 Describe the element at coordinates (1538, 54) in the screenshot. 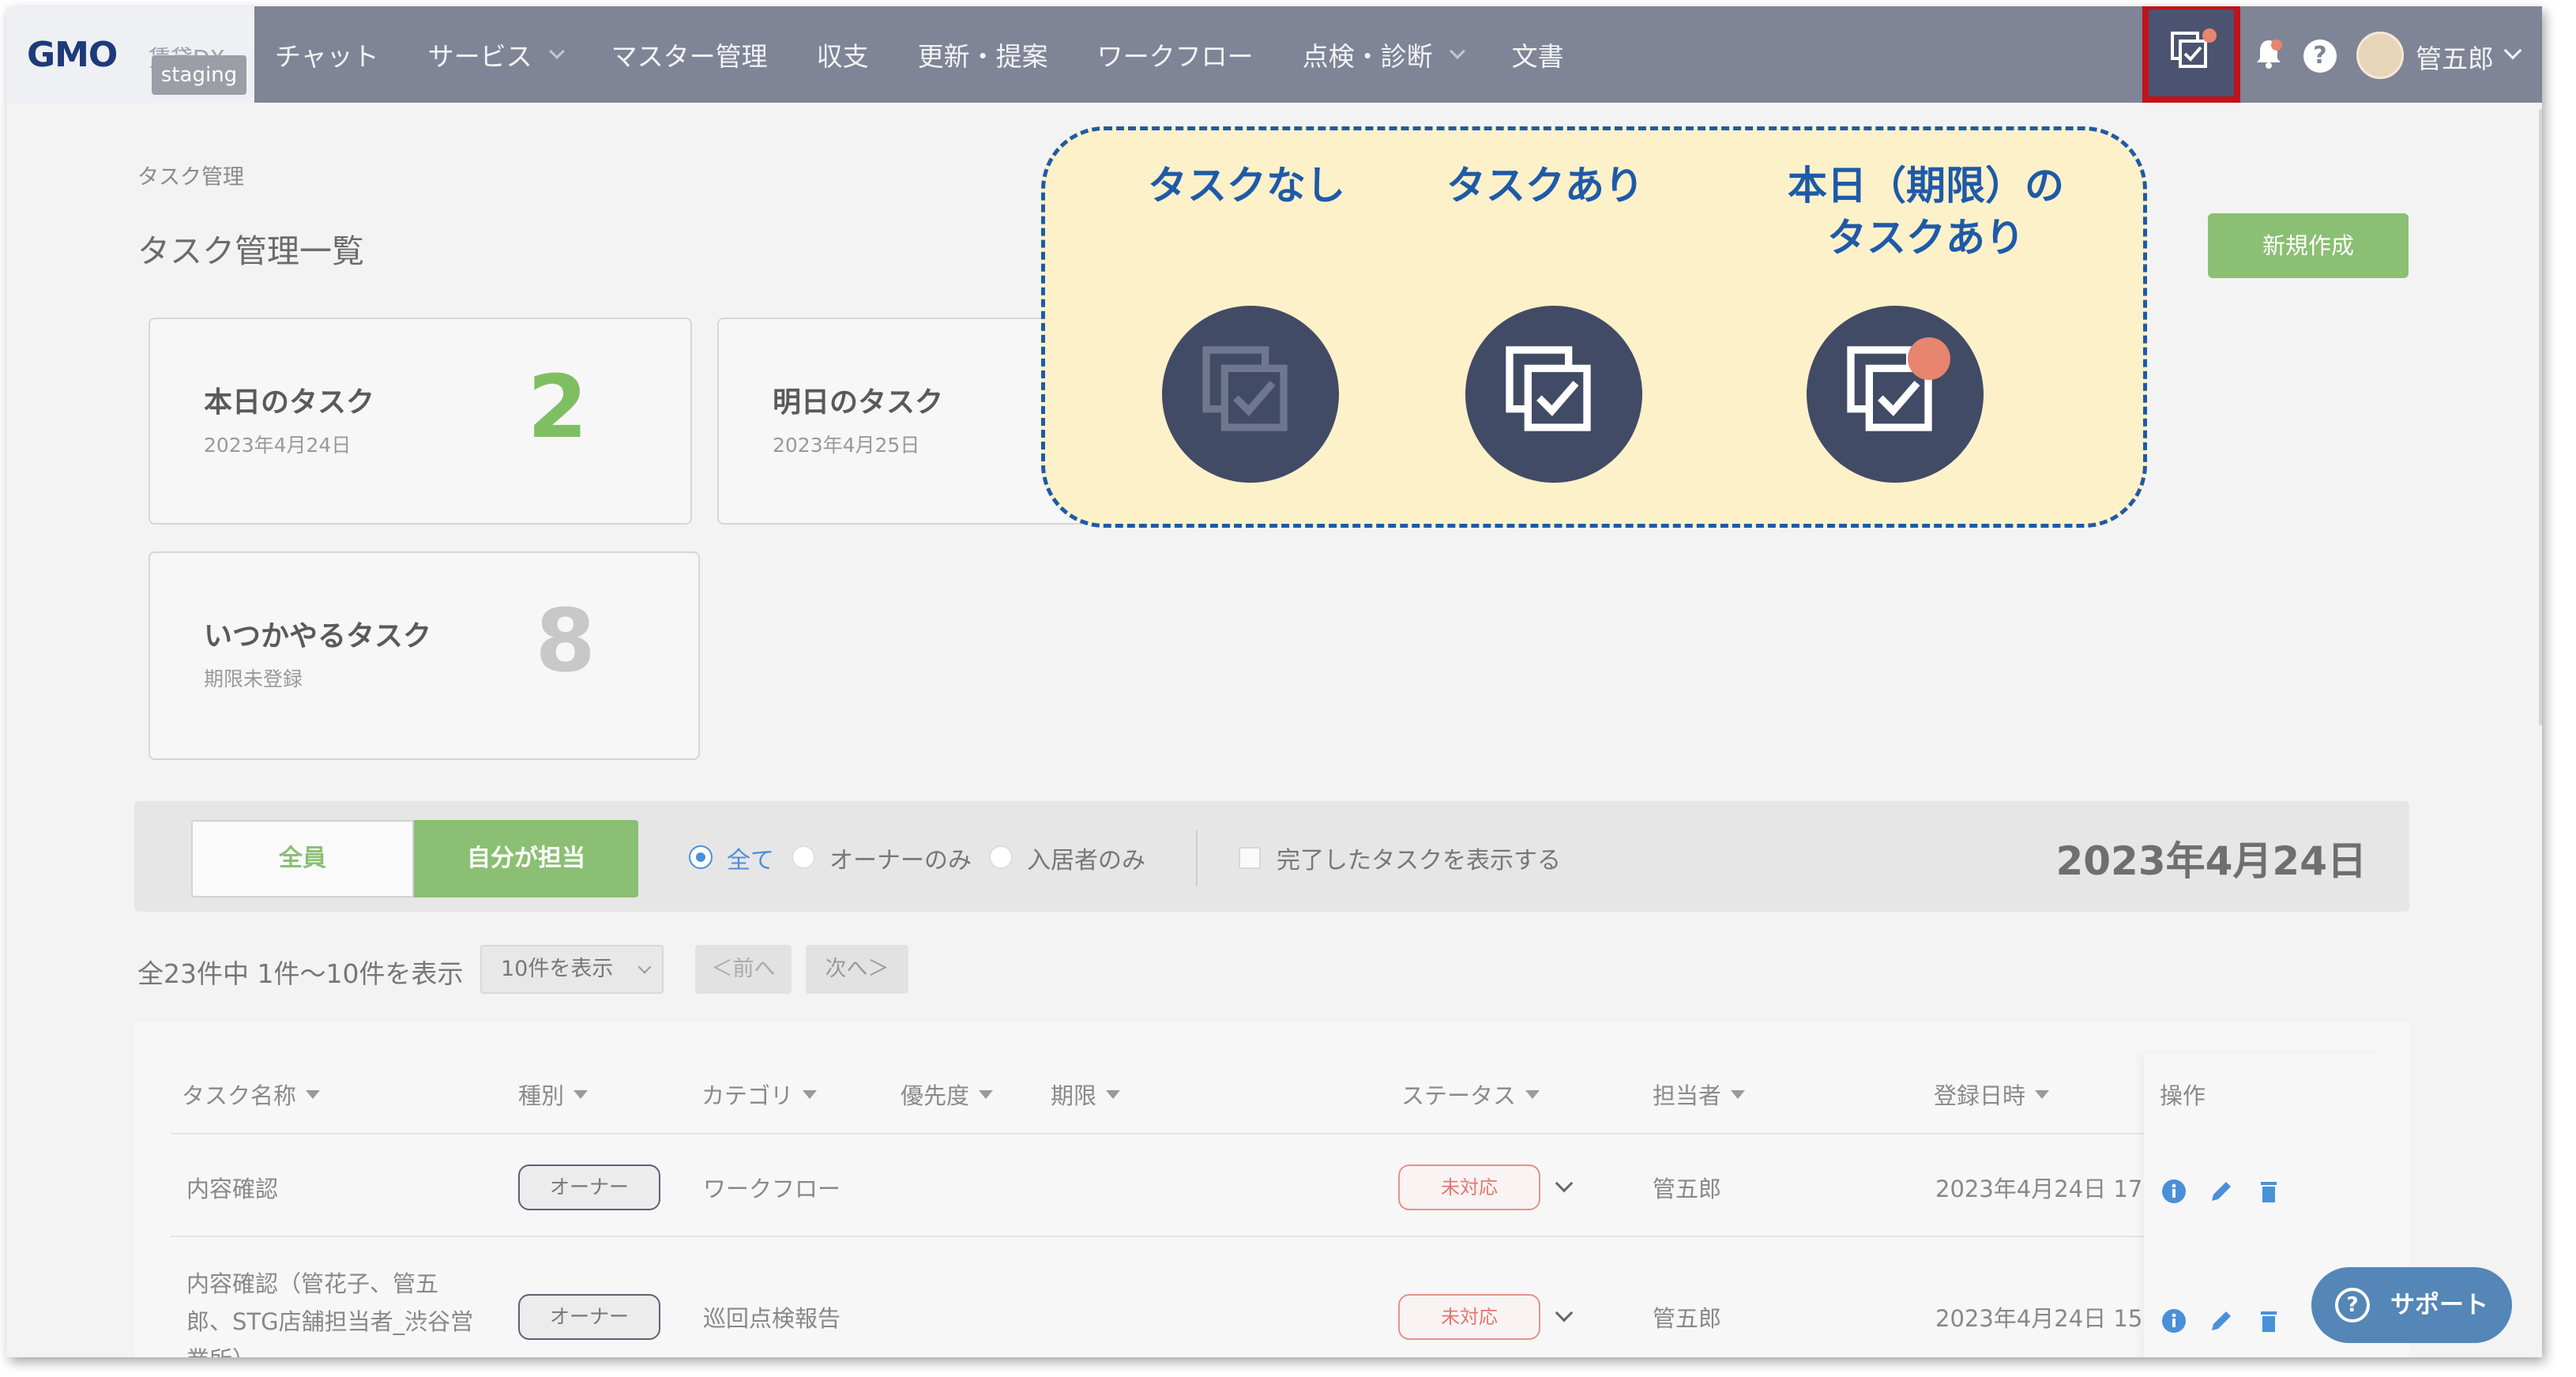

I see `nav-documents: 文書` at that location.